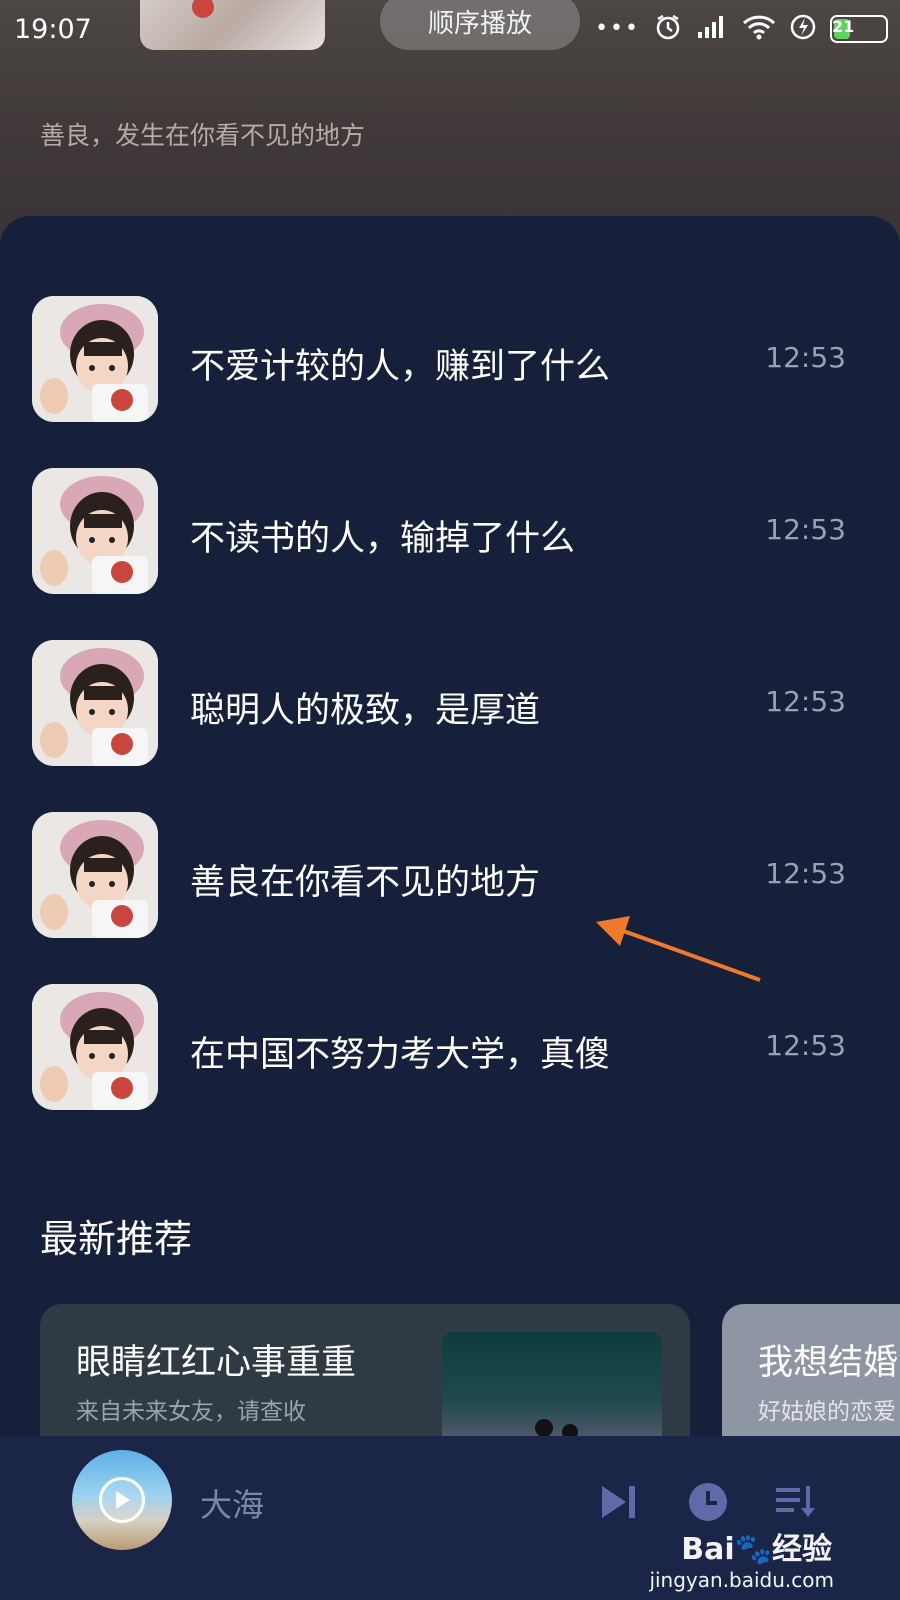 This screenshot has width=900, height=1600. I want to click on player-disc, so click(122, 1500).